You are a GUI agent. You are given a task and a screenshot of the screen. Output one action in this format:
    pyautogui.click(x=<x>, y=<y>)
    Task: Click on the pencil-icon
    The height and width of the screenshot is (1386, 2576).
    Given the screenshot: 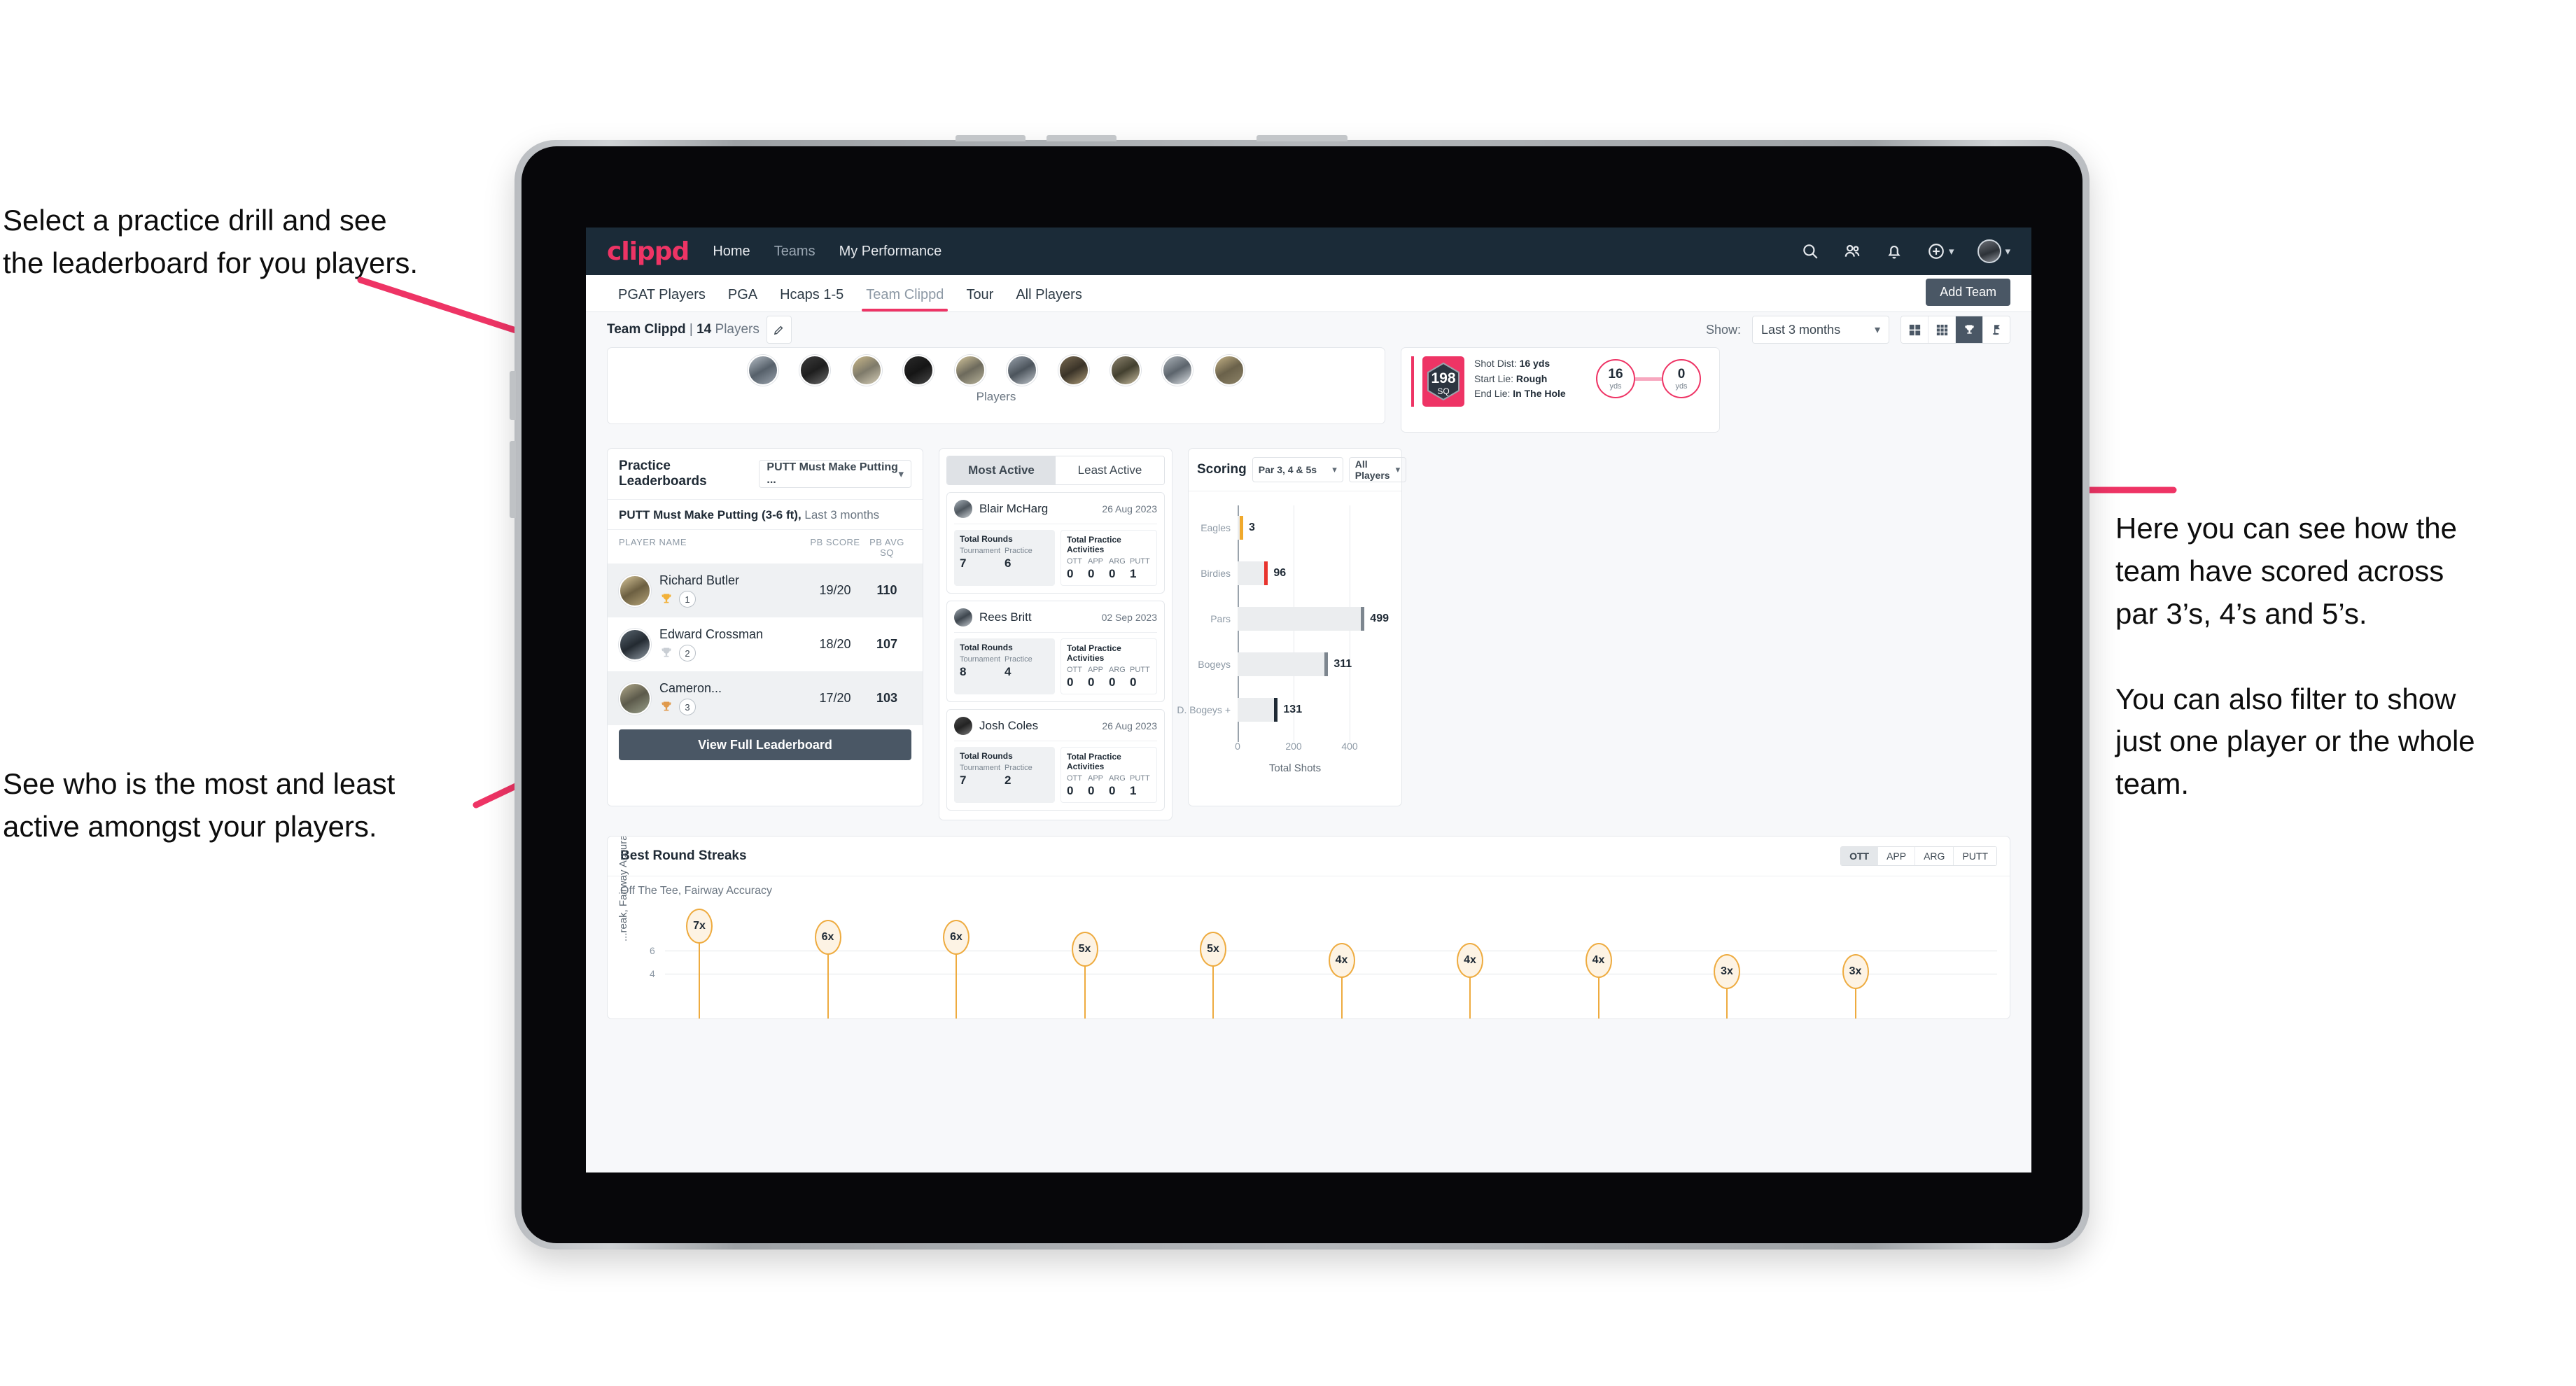 What is the action you would take?
    pyautogui.click(x=778, y=330)
    